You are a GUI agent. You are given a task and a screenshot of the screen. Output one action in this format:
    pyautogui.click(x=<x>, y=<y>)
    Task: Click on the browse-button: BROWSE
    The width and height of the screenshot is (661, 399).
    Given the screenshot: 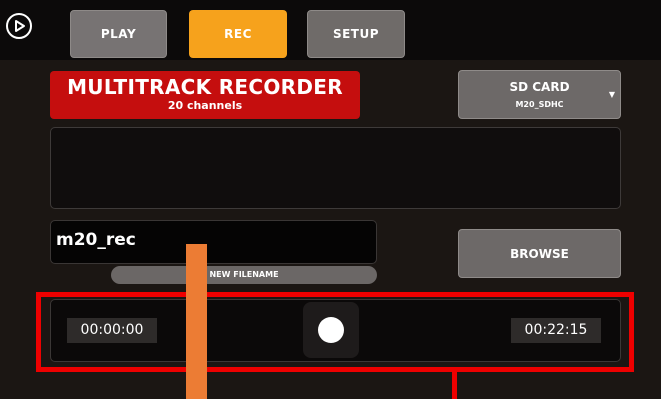 What is the action you would take?
    pyautogui.click(x=539, y=253)
    